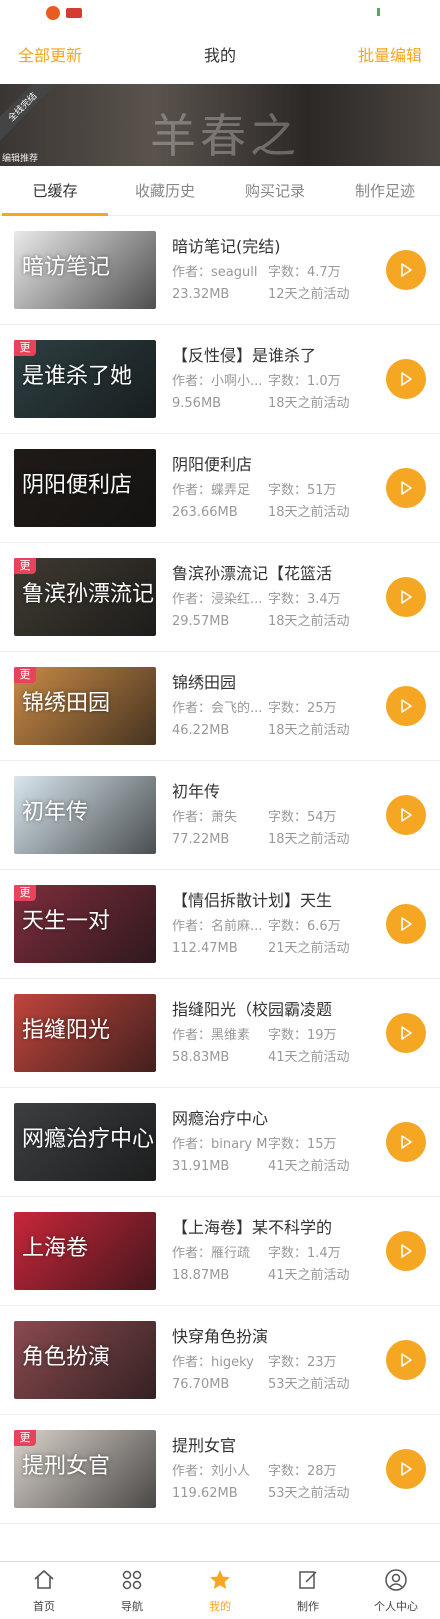 The width and height of the screenshot is (440, 1619). I want to click on last-active: 21天之前活动, so click(309, 948).